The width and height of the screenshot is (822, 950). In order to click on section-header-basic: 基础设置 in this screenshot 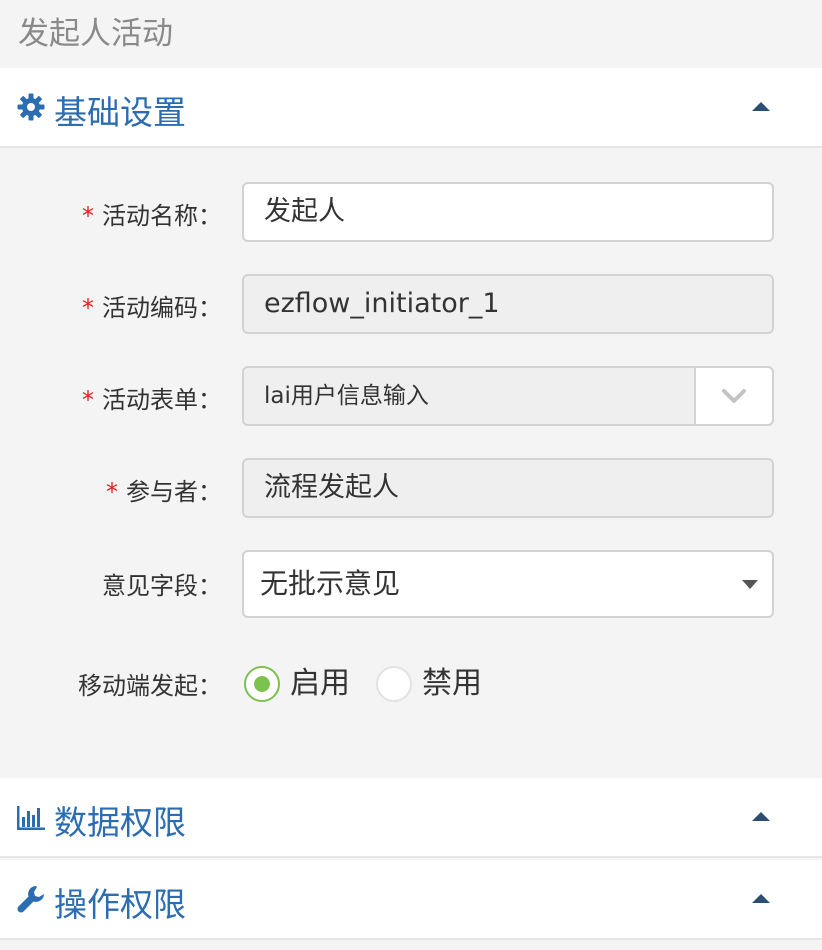, I will do `click(411, 108)`.